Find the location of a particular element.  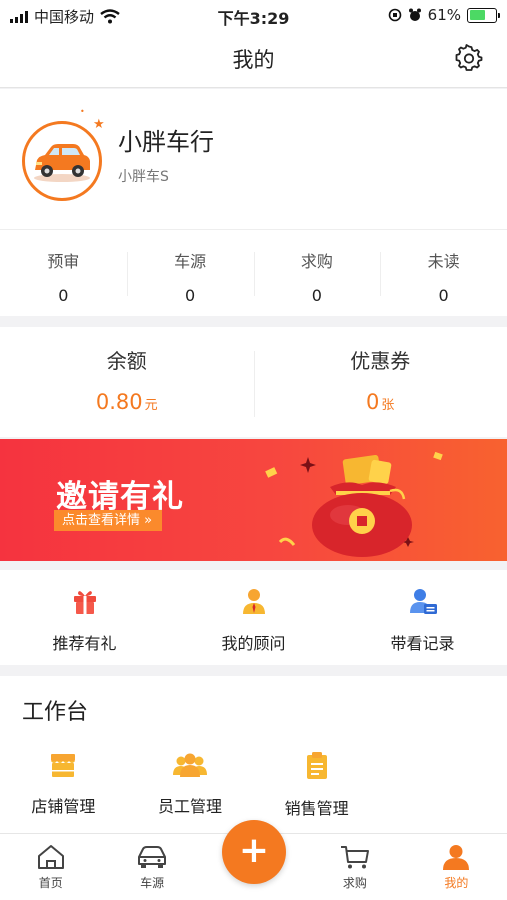

home-icon is located at coordinates (50, 857).